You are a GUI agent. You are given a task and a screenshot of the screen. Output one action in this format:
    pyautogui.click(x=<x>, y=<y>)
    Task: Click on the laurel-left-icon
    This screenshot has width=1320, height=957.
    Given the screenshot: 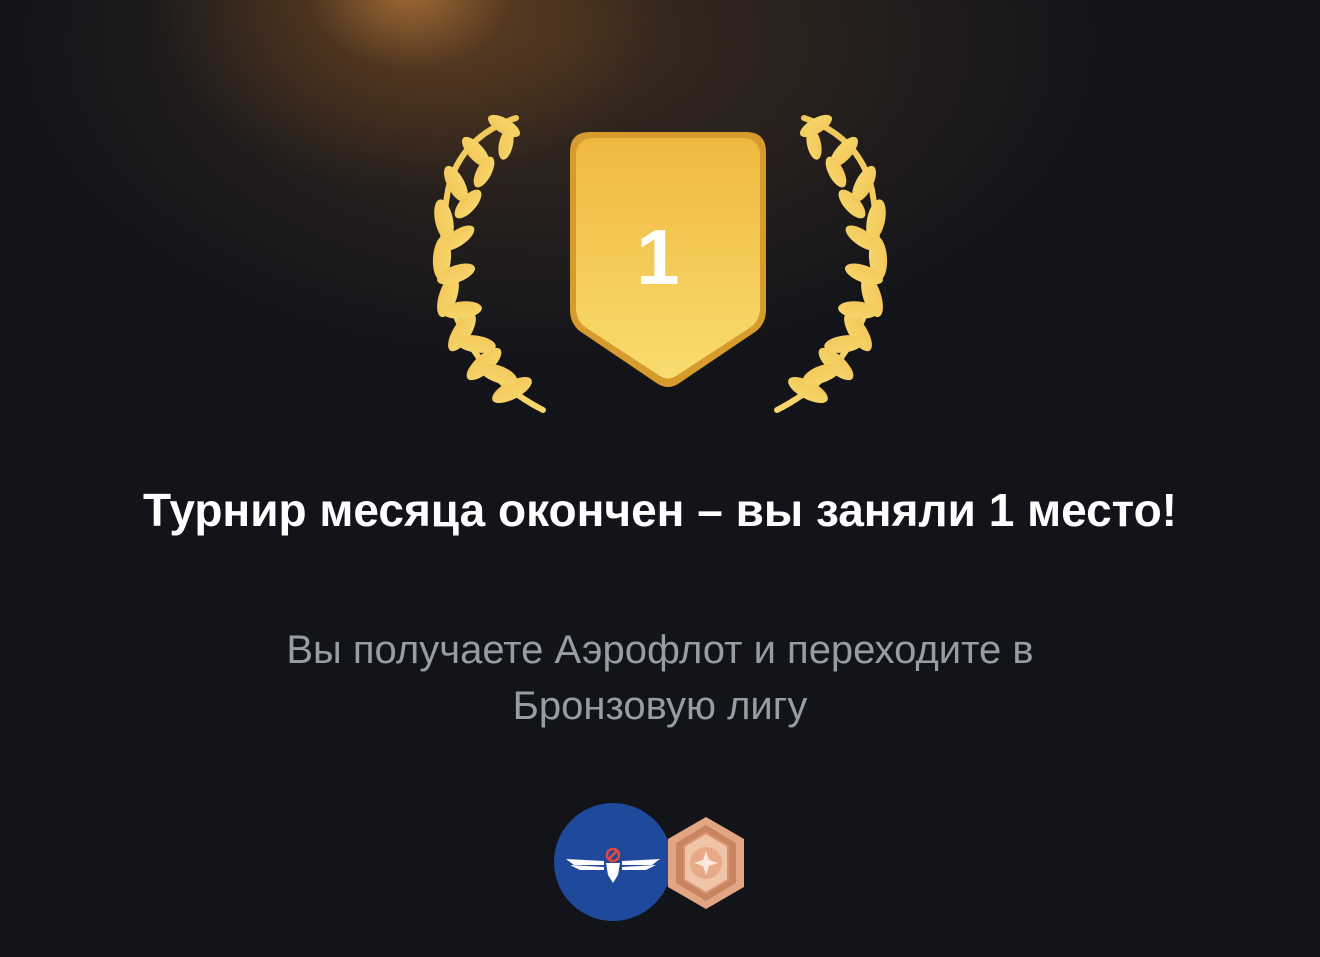 What is the action you would take?
    pyautogui.click(x=487, y=261)
    